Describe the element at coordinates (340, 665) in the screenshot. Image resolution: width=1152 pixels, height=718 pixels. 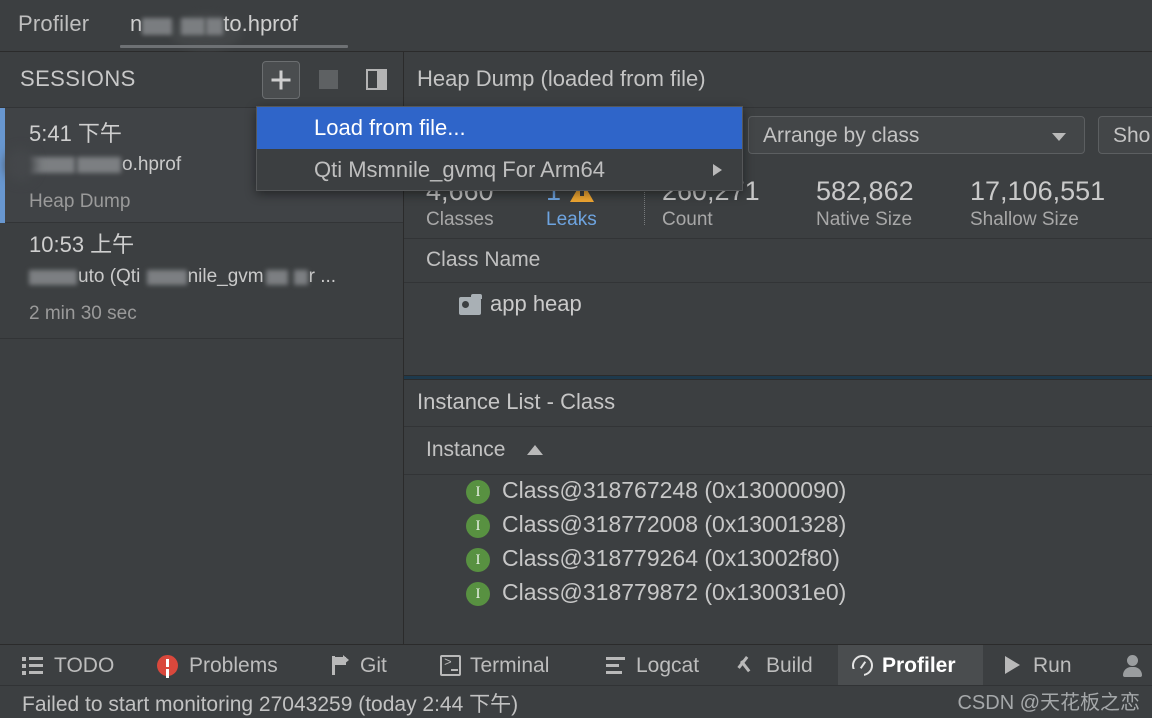
I see `git-branch-icon` at that location.